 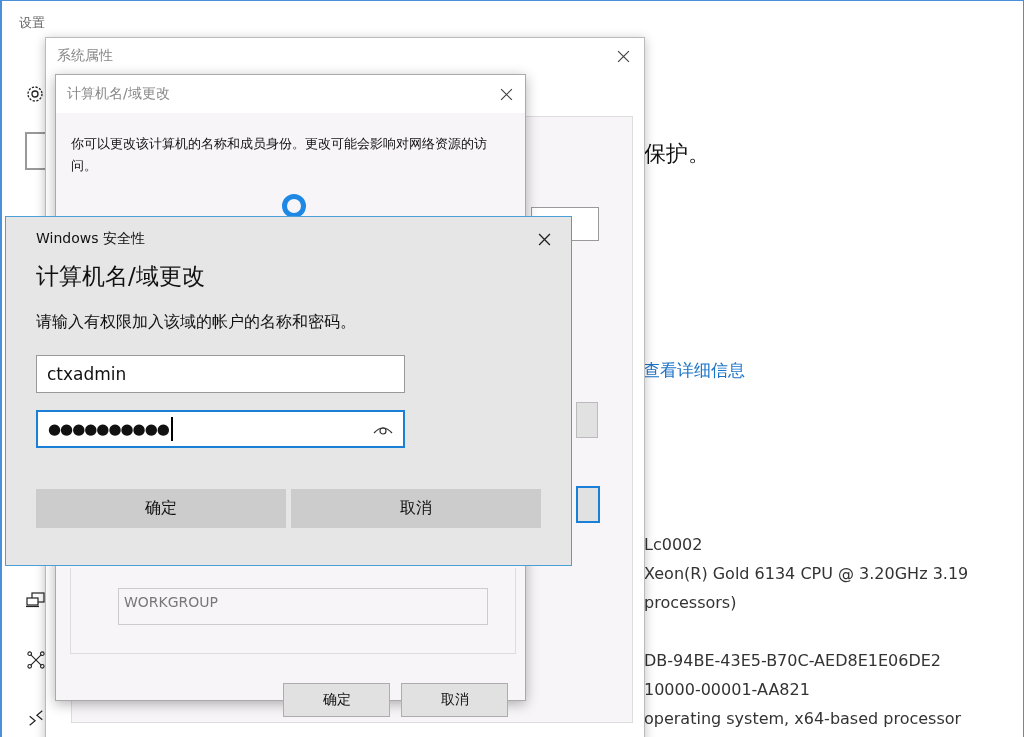 I want to click on devices-icon, so click(x=36, y=600).